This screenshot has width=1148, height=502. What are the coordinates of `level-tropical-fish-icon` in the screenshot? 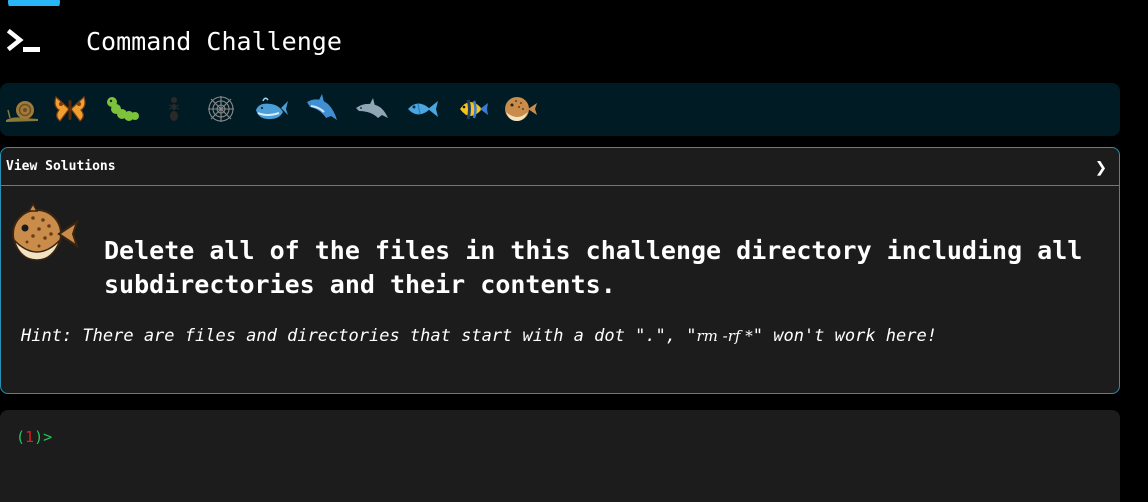 It's located at (472, 109).